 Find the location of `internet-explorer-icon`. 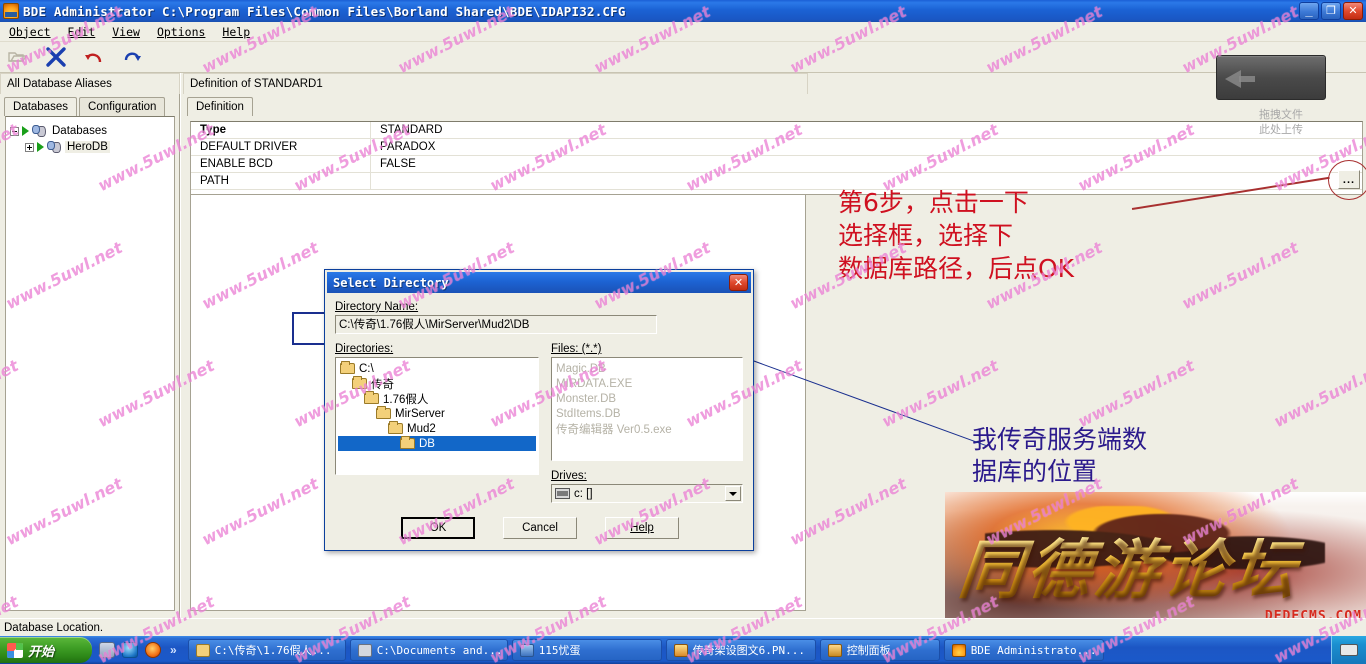

internet-explorer-icon is located at coordinates (130, 650).